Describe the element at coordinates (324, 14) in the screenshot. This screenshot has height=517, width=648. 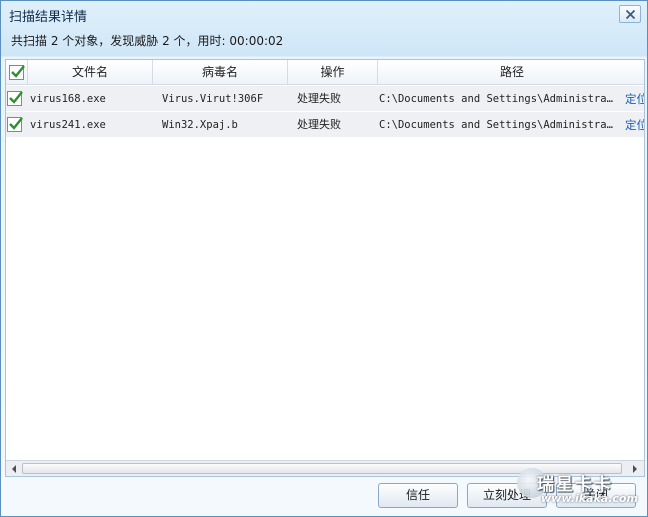
I see `title-bar: 扫描结果详情` at that location.